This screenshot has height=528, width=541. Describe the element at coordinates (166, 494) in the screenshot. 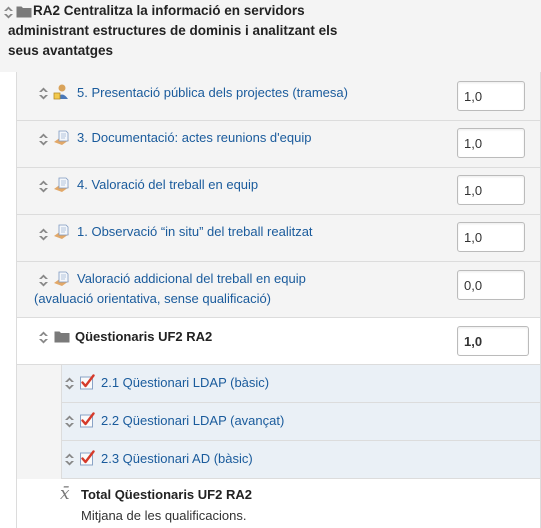

I see `total-label: Total Qüestionaris UF2 RA2` at that location.